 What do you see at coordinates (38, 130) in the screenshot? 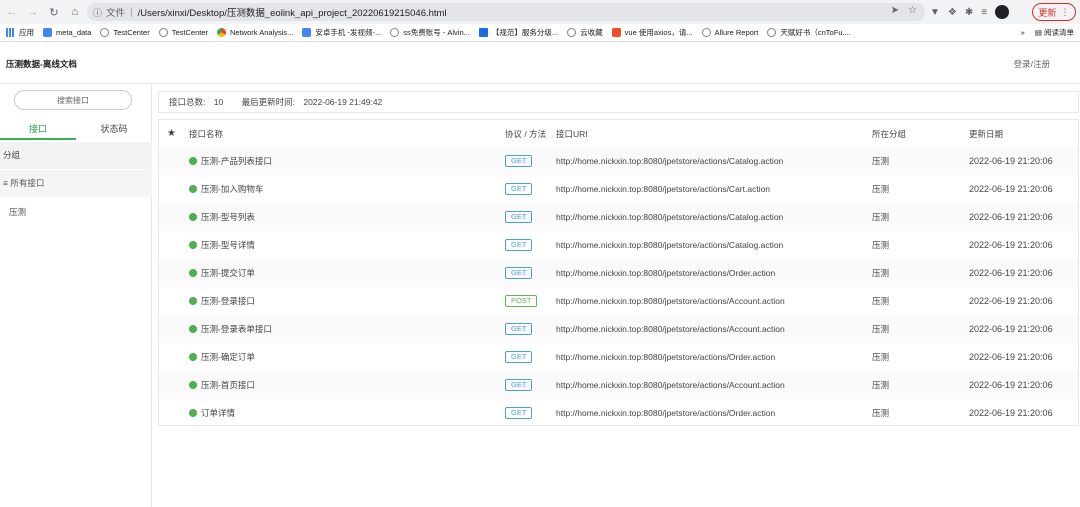
I see `tab-apis: 接口` at bounding box center [38, 130].